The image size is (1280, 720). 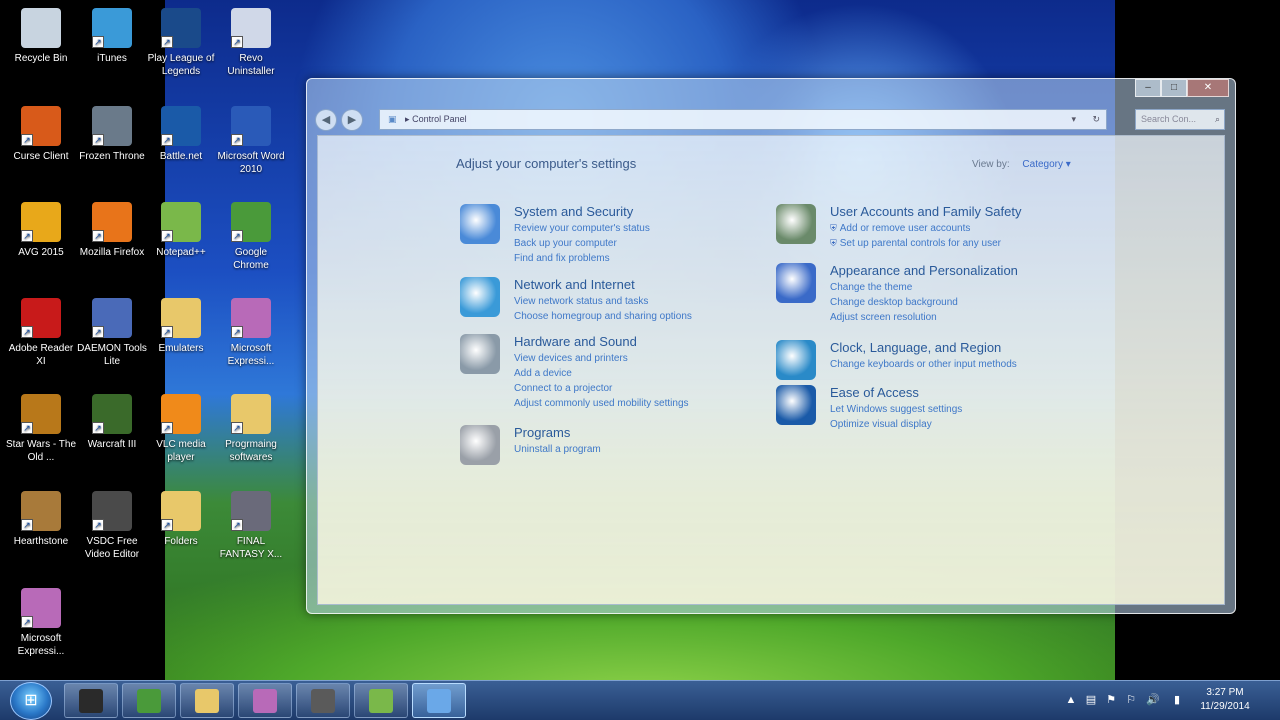 I want to click on category-title: Ease of Access, so click(x=874, y=392).